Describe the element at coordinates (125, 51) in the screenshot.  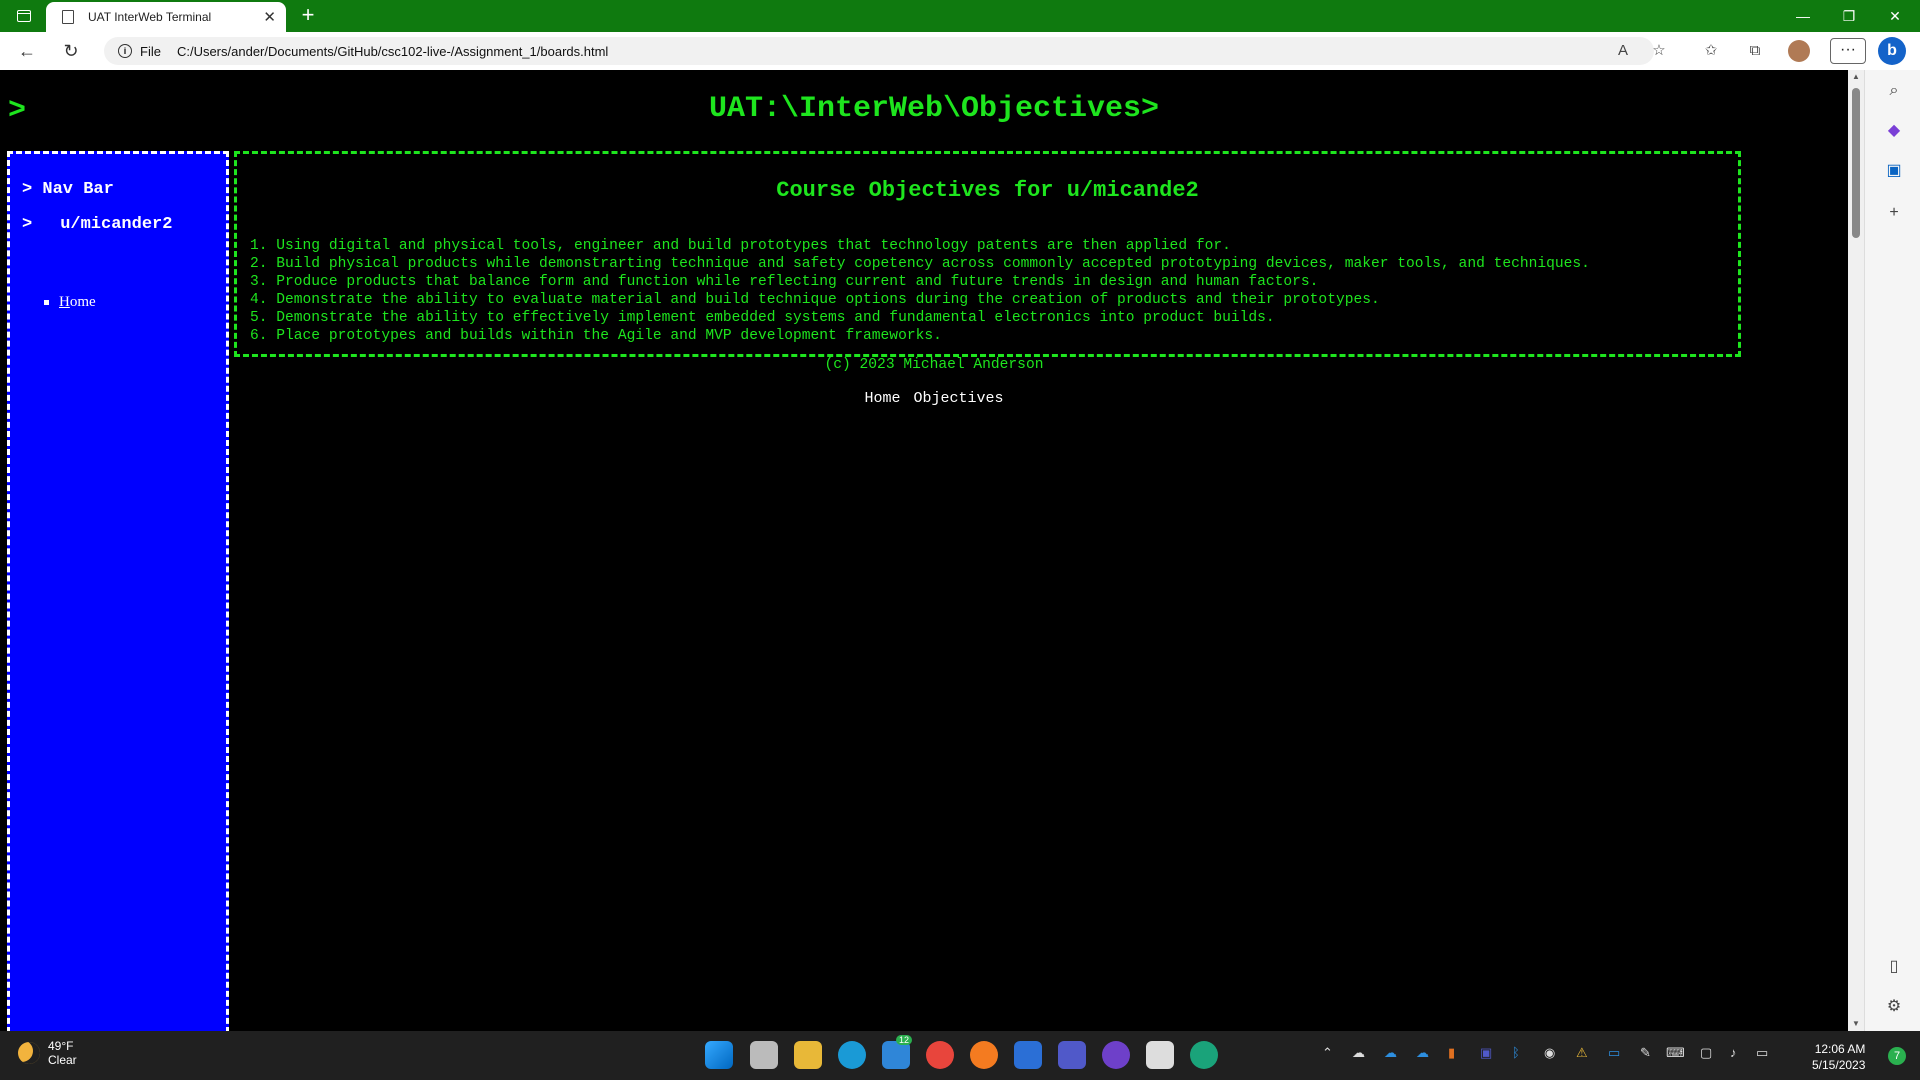
I see `info-icon: i` at that location.